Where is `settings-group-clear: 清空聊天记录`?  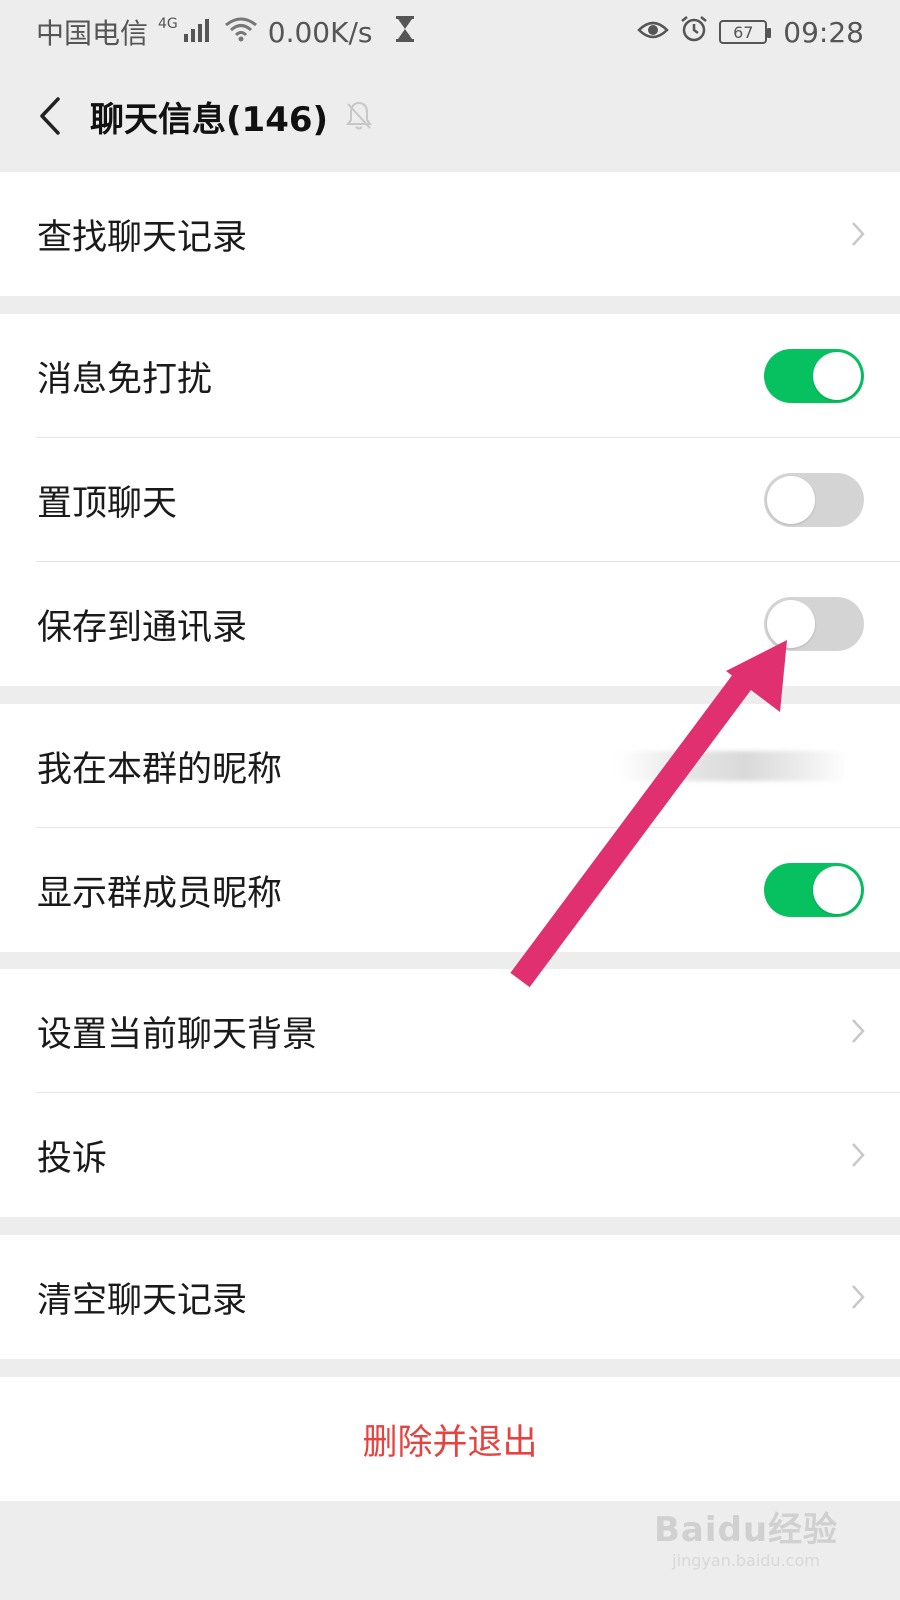
settings-group-clear: 清空聊天记录 is located at coordinates (450, 1297).